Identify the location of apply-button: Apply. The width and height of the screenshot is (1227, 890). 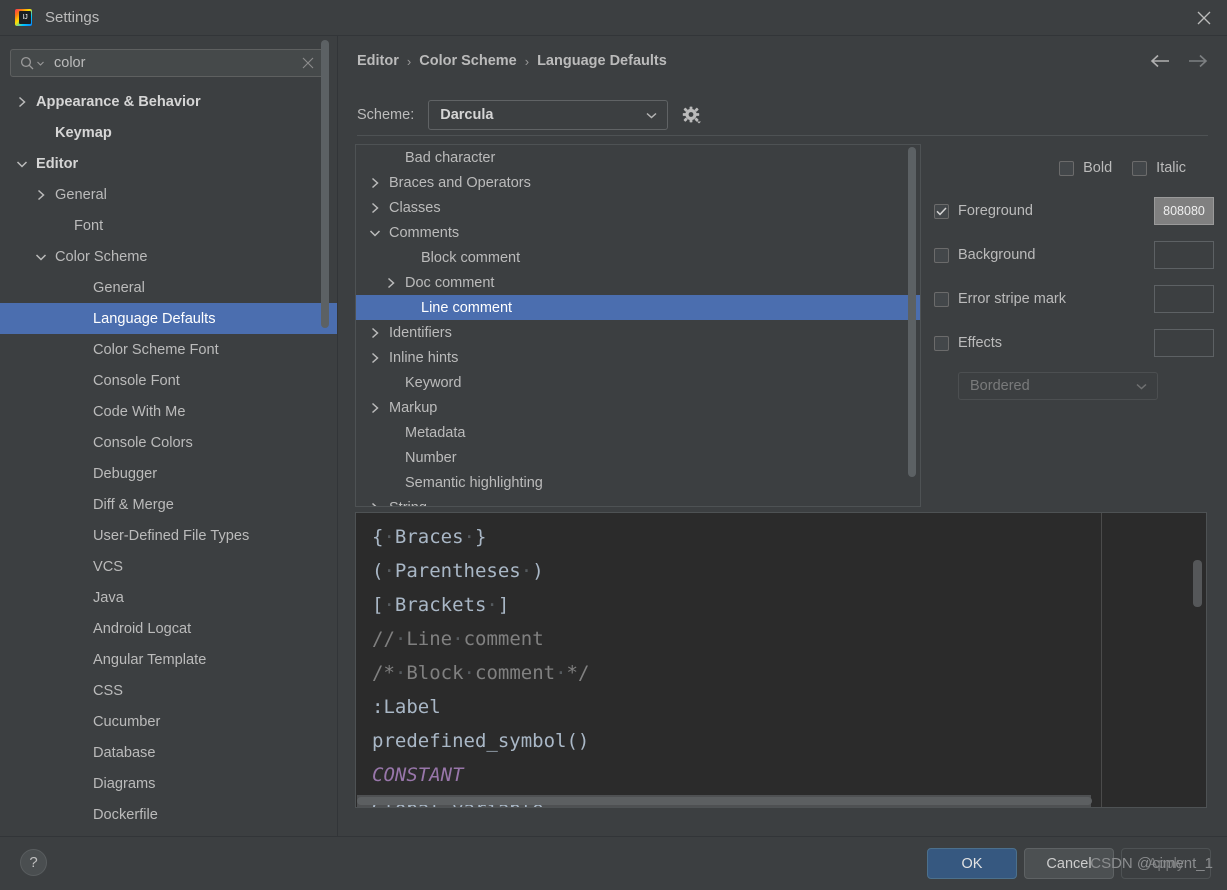
(1166, 863).